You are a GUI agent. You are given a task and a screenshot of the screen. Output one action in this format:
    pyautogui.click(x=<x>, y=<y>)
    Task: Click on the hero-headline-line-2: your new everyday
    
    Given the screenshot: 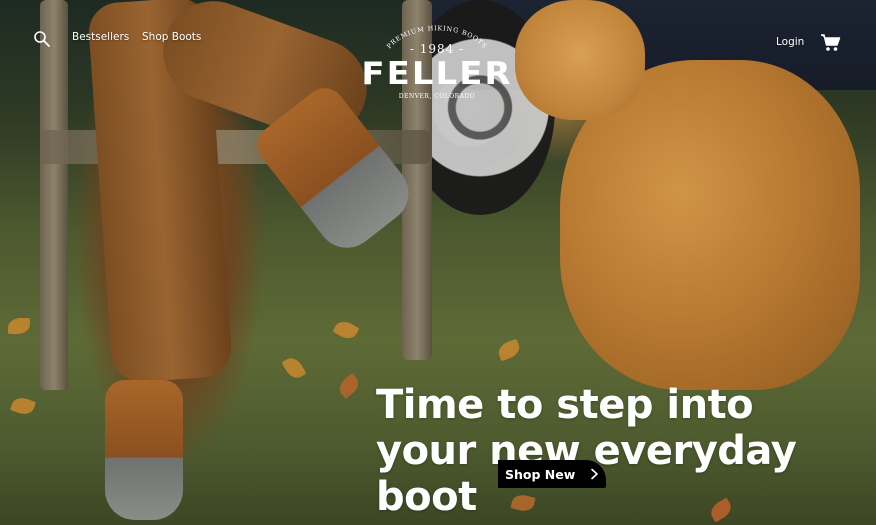 What is the action you would take?
    pyautogui.click(x=586, y=450)
    